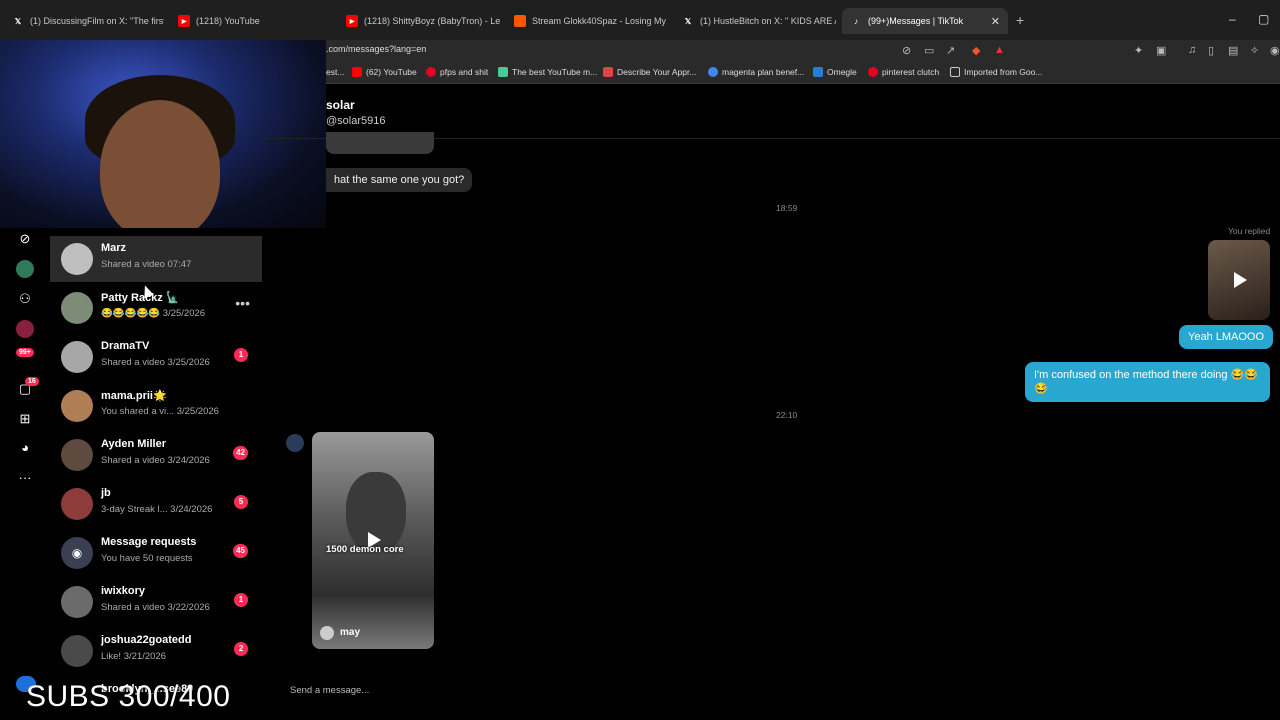  I want to click on folder-icon, so click(955, 72).